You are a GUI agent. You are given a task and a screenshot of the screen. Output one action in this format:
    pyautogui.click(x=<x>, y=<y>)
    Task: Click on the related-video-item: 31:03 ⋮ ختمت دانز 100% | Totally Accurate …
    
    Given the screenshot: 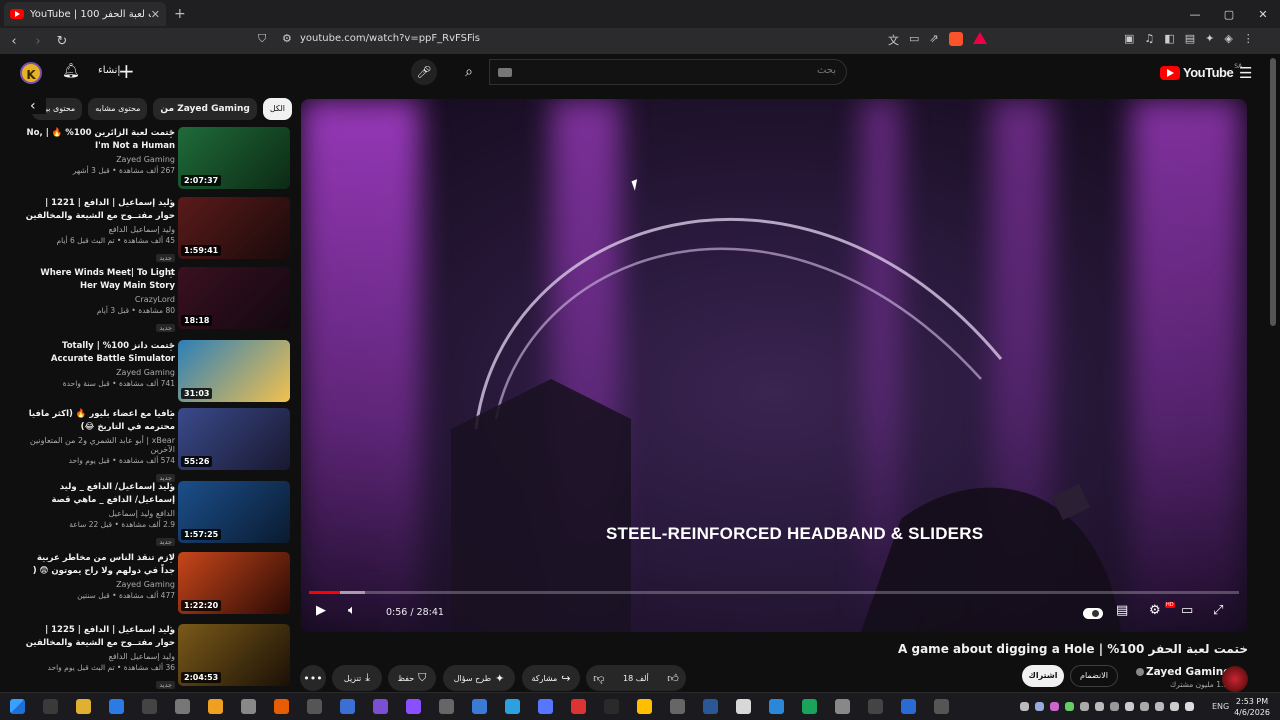 What is the action you would take?
    pyautogui.click(x=147, y=372)
    